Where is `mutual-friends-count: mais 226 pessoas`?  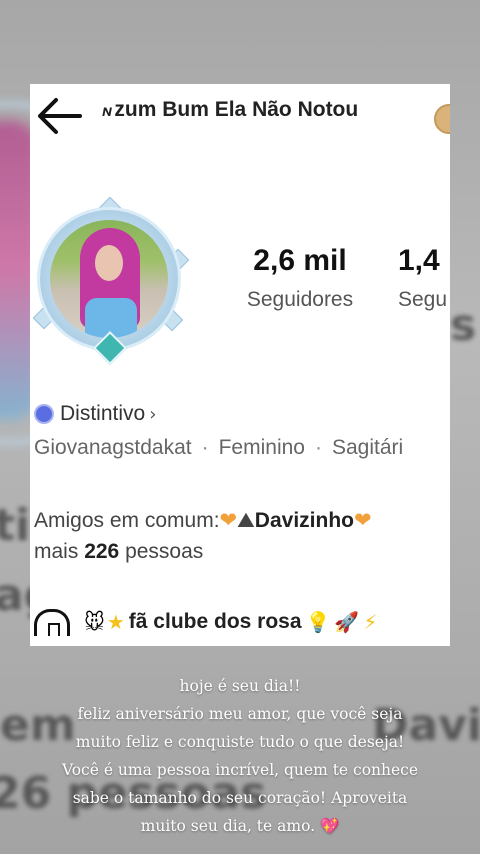 mutual-friends-count: mais 226 pessoas is located at coordinates (118, 552).